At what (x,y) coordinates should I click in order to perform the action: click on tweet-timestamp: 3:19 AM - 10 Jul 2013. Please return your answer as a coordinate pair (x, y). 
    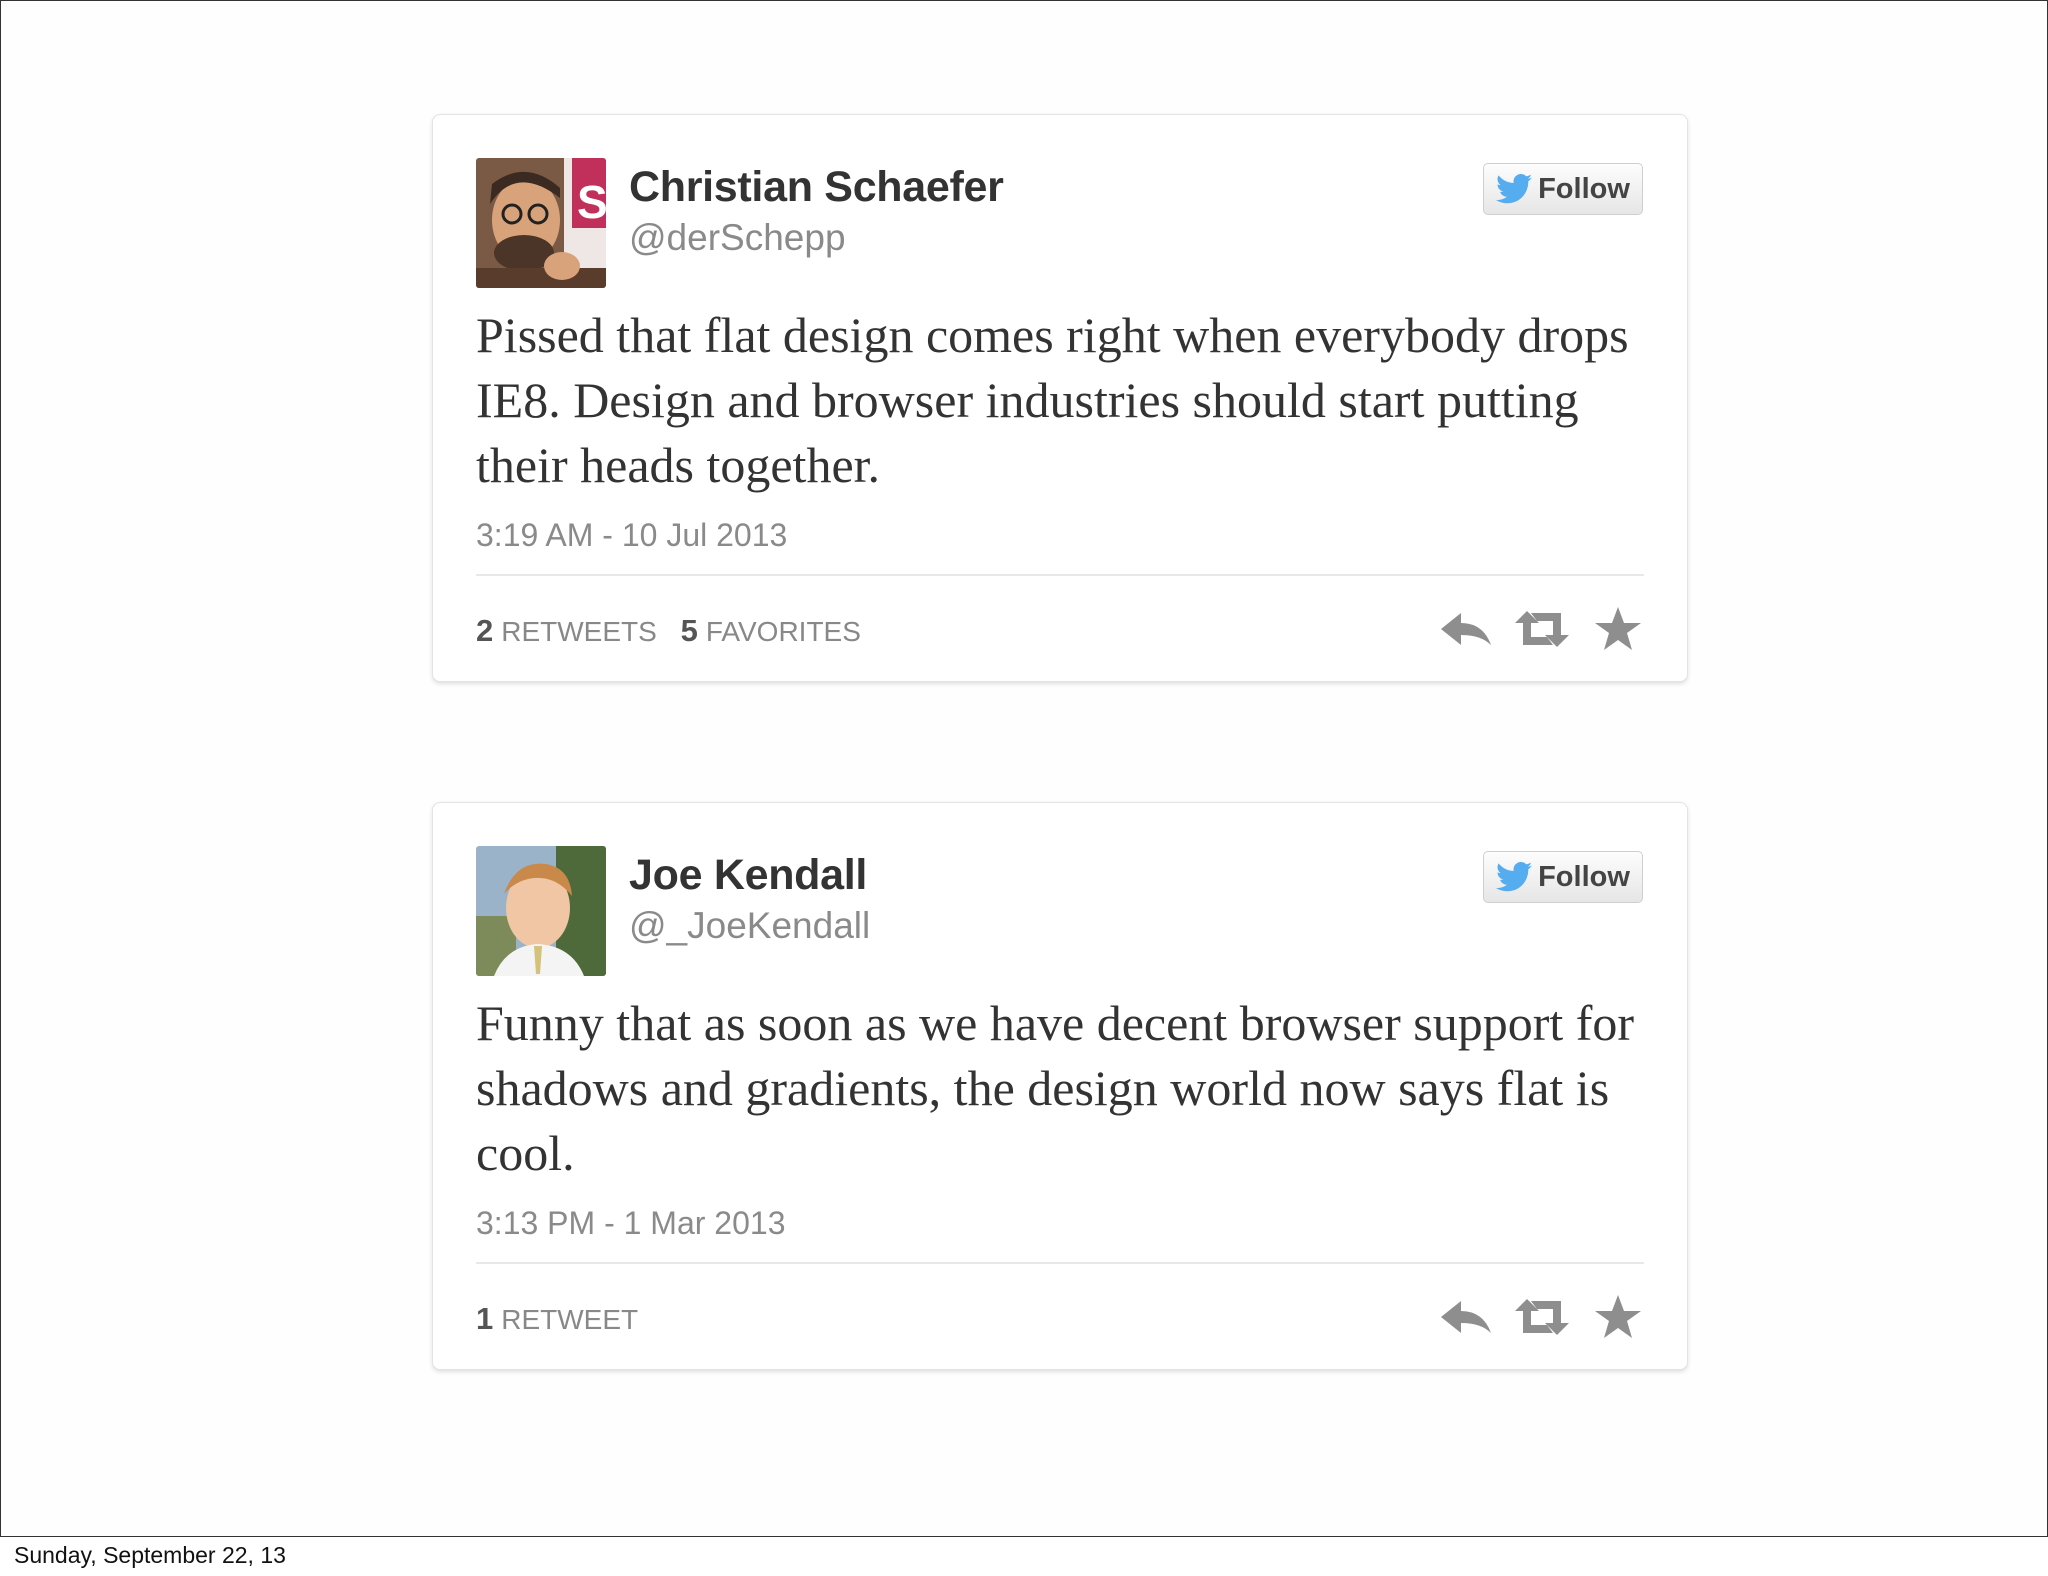
    Looking at the image, I should click on (631, 535).